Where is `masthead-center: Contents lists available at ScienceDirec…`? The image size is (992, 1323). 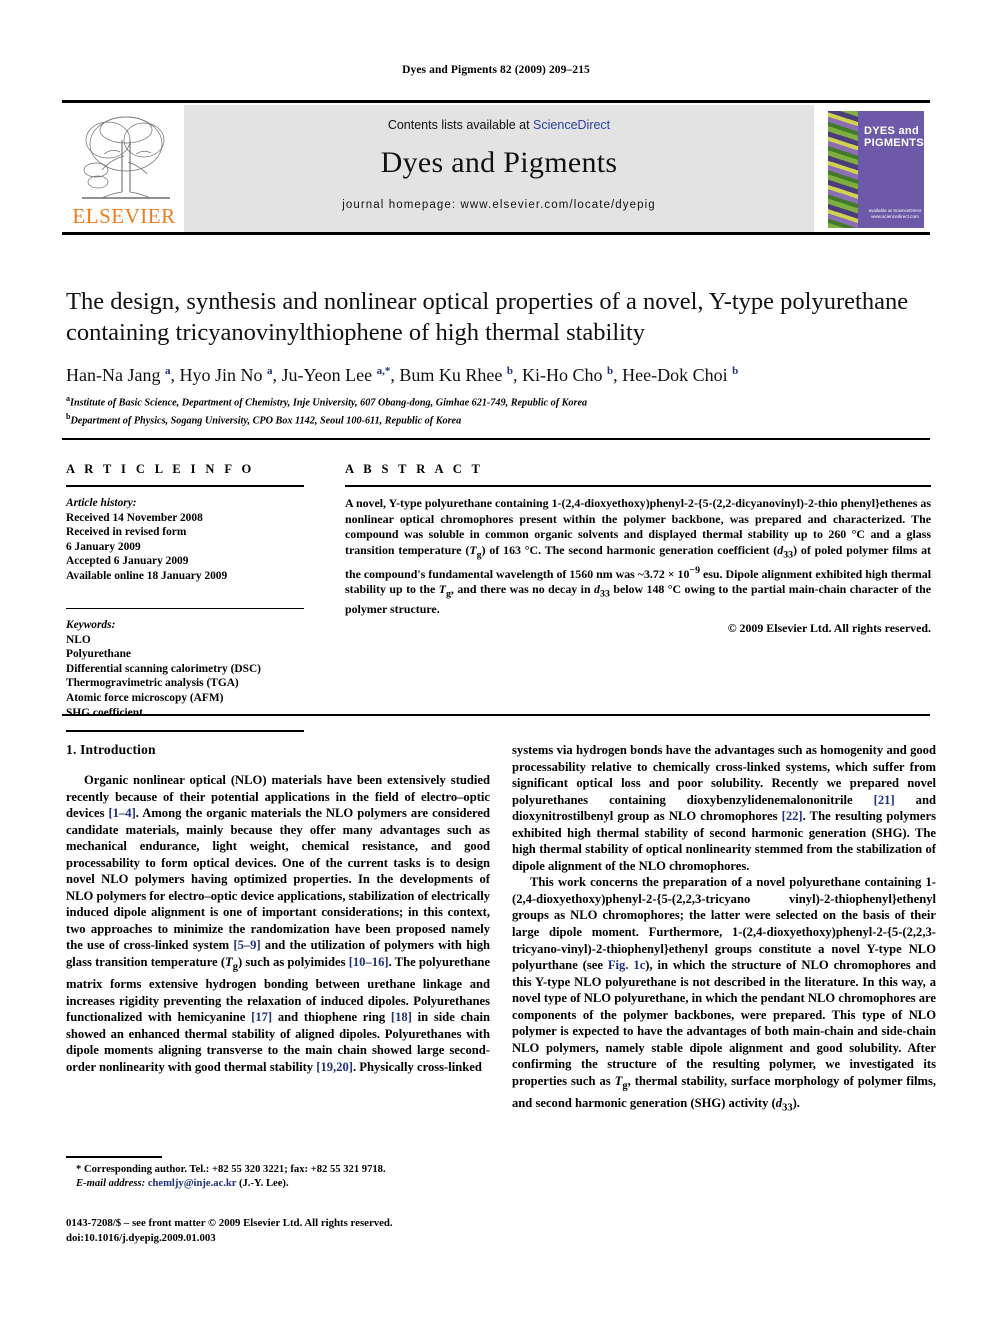 masthead-center: Contents lists available at ScienceDirec… is located at coordinates (499, 168).